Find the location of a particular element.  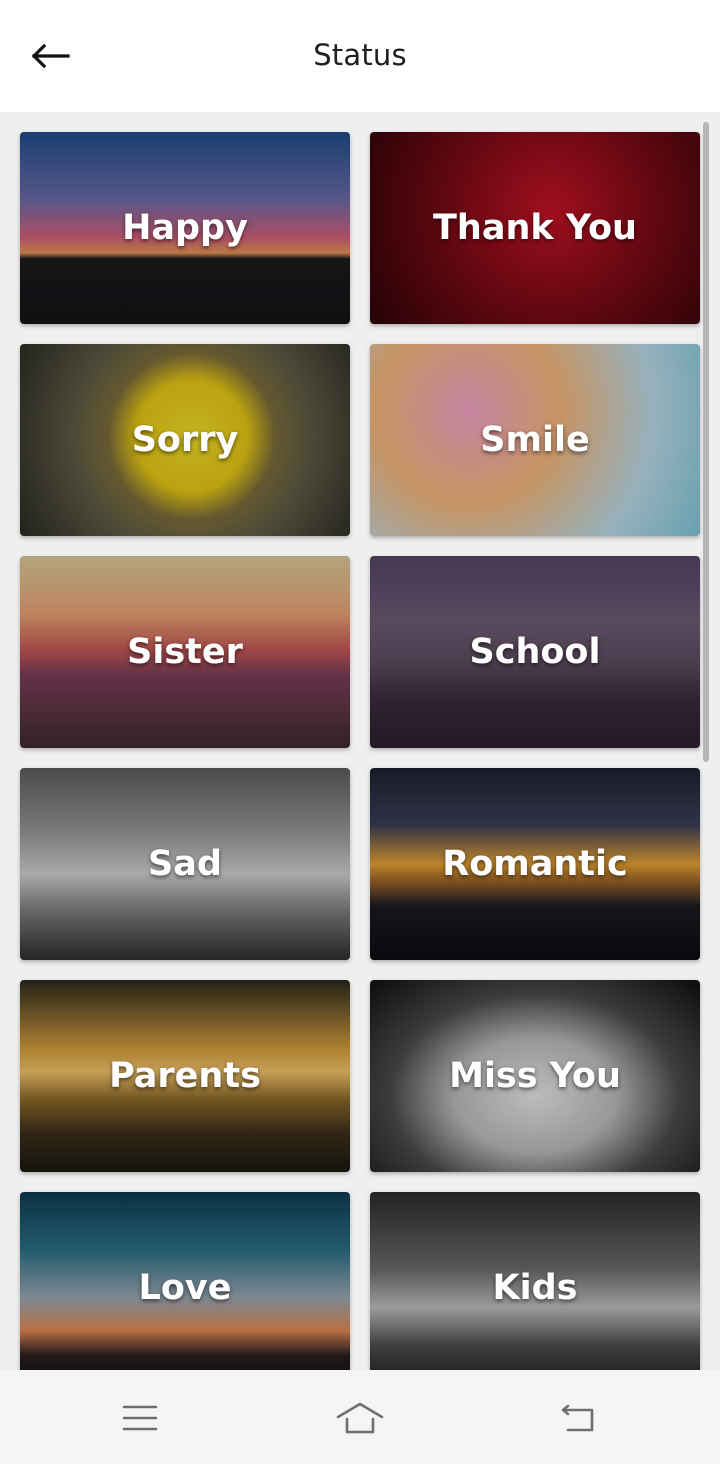

card-label: Thank You is located at coordinates (535, 228).